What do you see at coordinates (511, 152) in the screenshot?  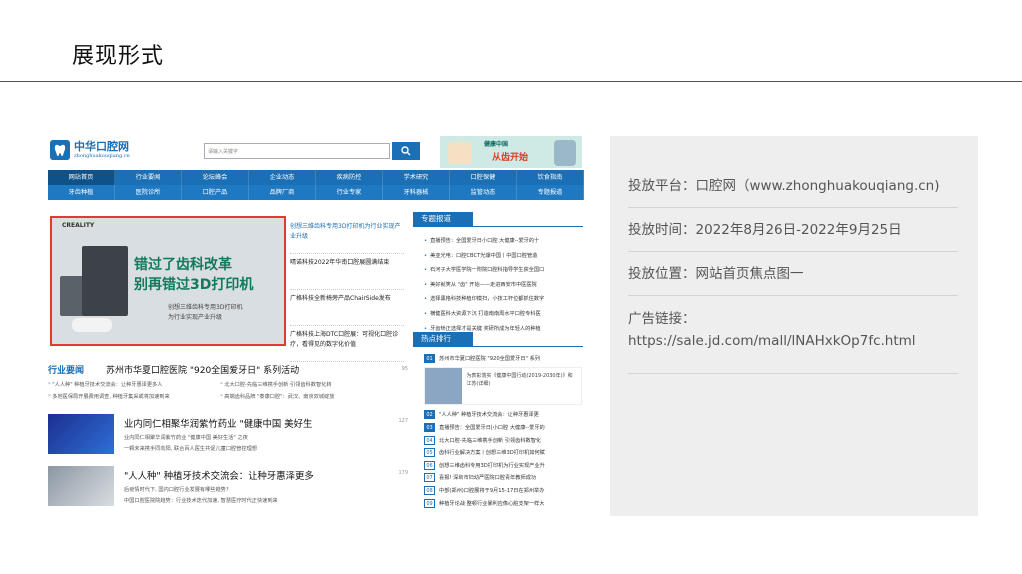 I see `header-ad-banner: 健康中国 从齿开始` at bounding box center [511, 152].